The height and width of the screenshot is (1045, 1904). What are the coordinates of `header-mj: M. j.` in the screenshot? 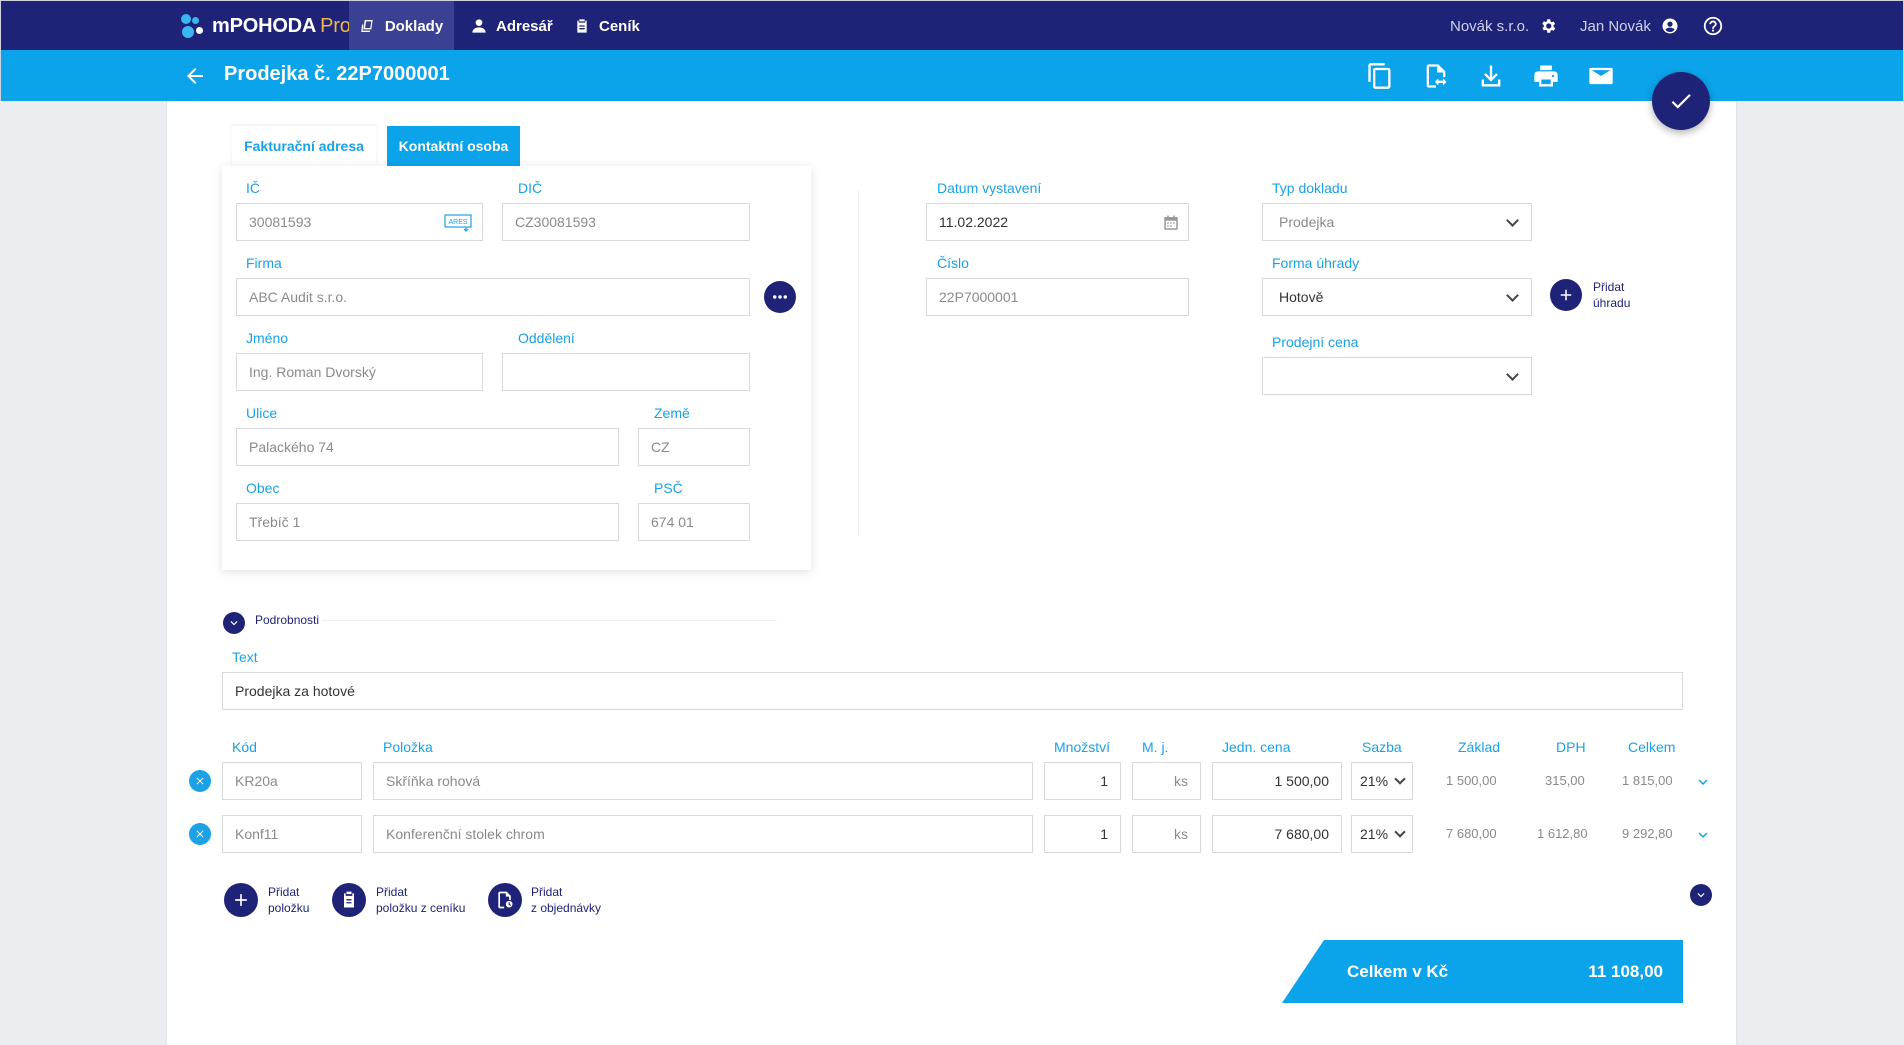 It's located at (1155, 747).